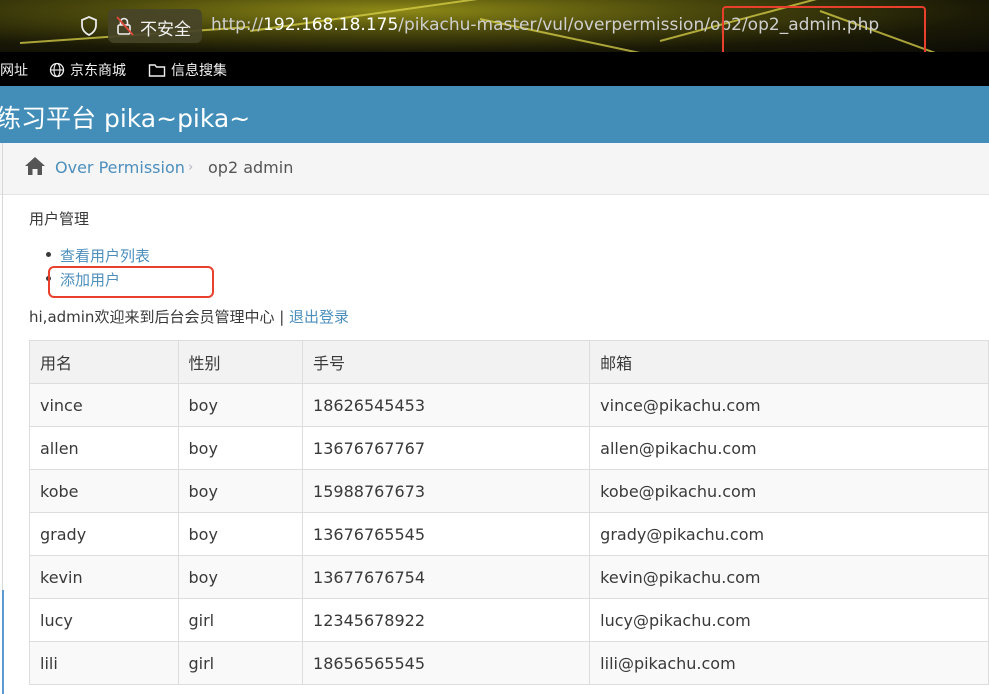  What do you see at coordinates (165, 30) in the screenshot?
I see `security-label: 不安全` at bounding box center [165, 30].